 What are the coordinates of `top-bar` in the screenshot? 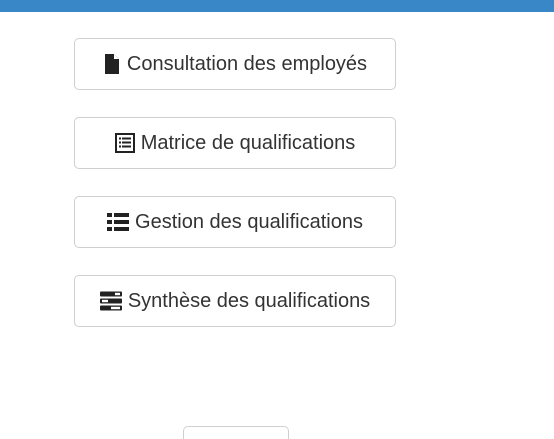 It's located at (277, 6).